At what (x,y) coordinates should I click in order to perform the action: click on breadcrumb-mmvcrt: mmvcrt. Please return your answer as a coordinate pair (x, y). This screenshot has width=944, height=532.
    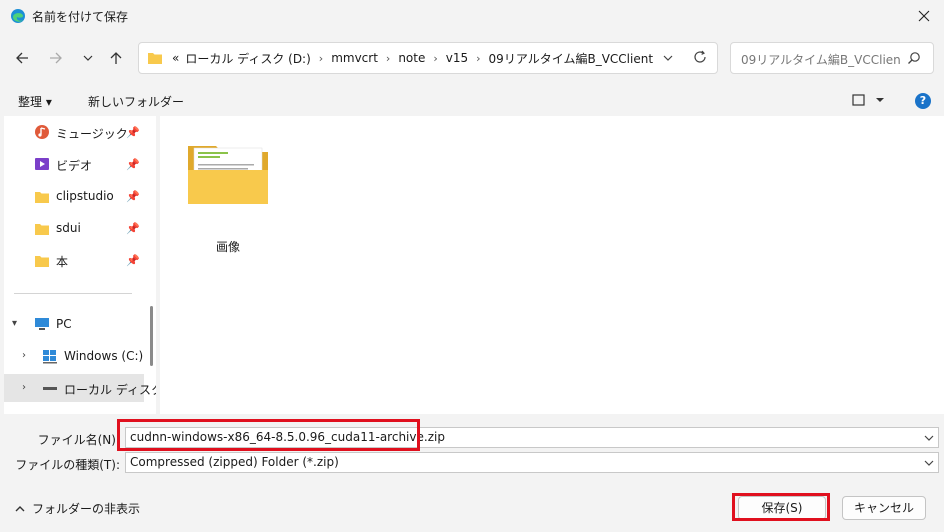
    Looking at the image, I should click on (354, 58).